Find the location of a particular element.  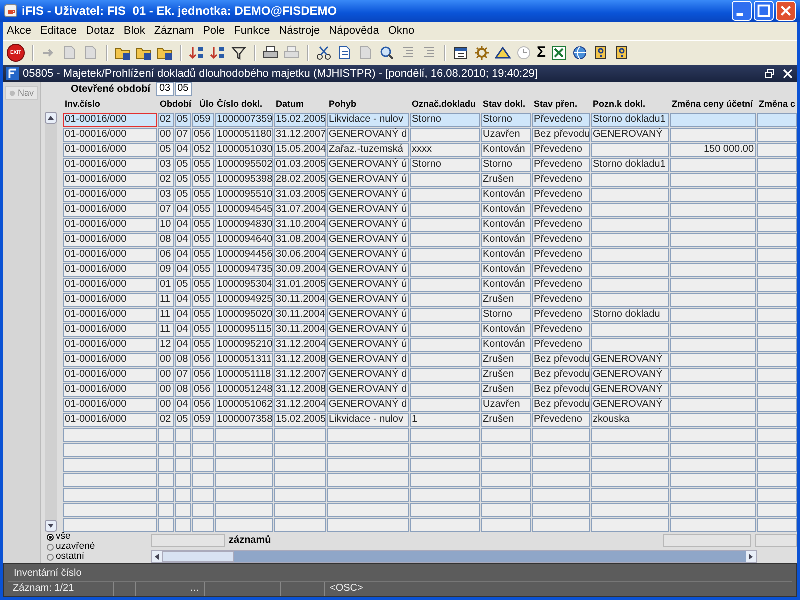

triangle-icon is located at coordinates (503, 53).